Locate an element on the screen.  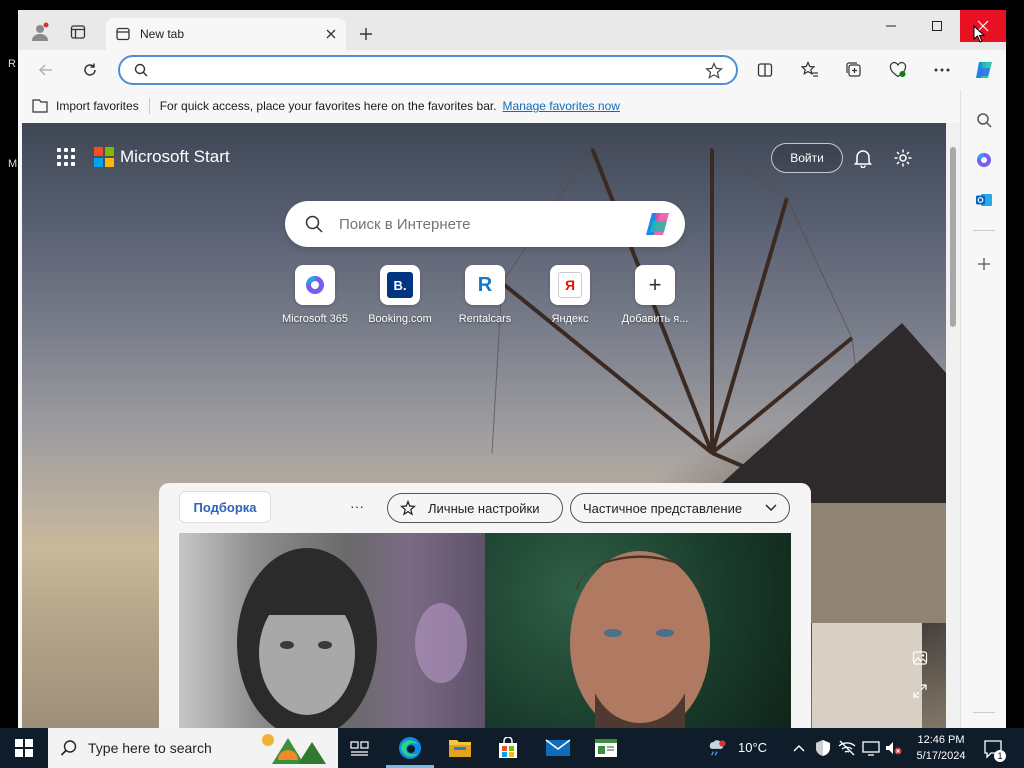
web-search-box is located at coordinates (485, 224).